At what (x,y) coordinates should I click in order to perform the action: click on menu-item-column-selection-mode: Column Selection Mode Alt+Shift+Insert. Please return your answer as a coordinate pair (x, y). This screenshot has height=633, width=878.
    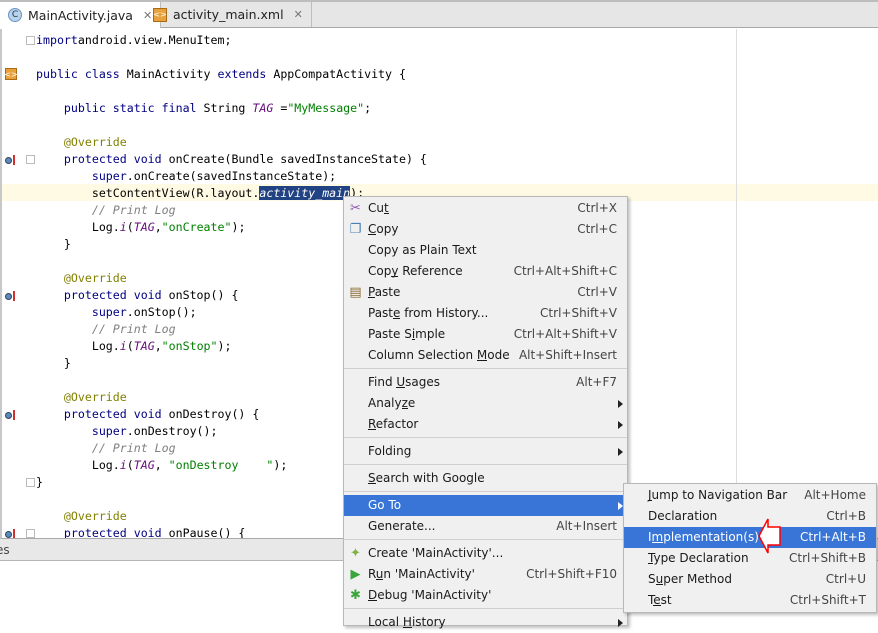
    Looking at the image, I should click on (485, 355).